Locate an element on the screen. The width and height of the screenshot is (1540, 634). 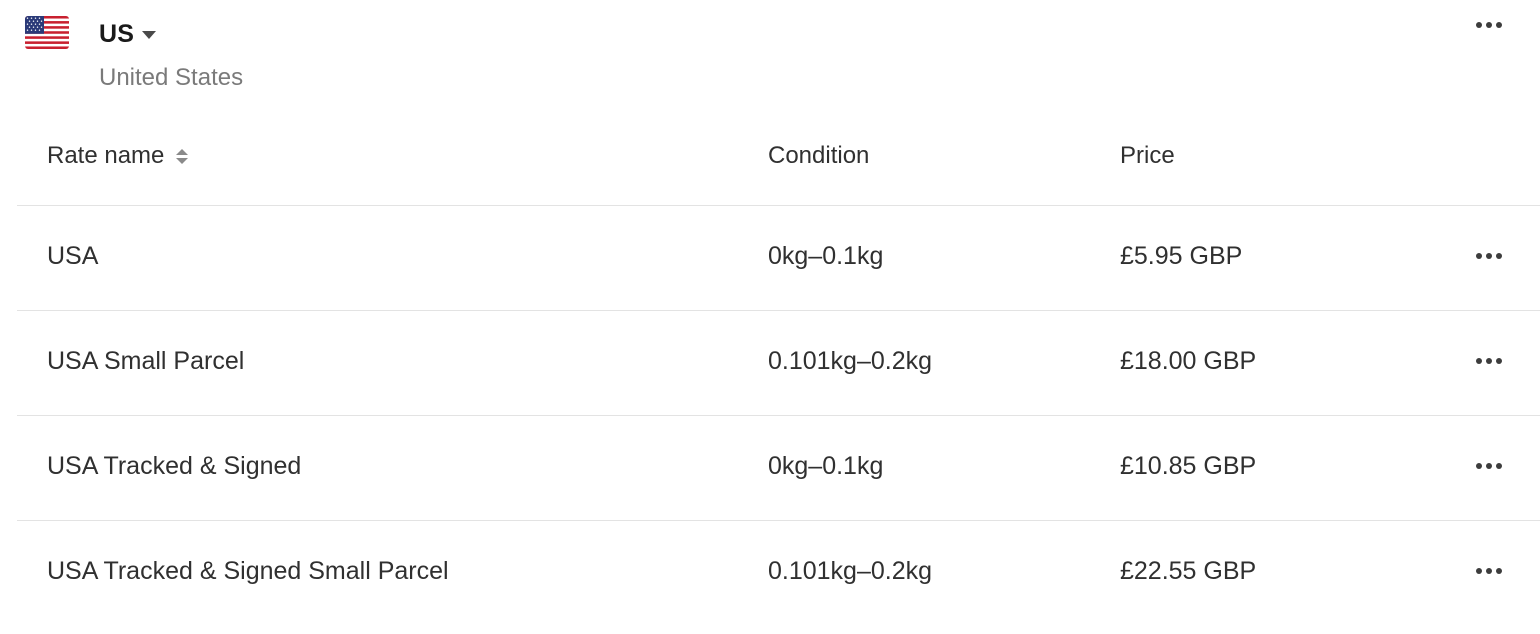
country-name: United States is located at coordinates (171, 77).